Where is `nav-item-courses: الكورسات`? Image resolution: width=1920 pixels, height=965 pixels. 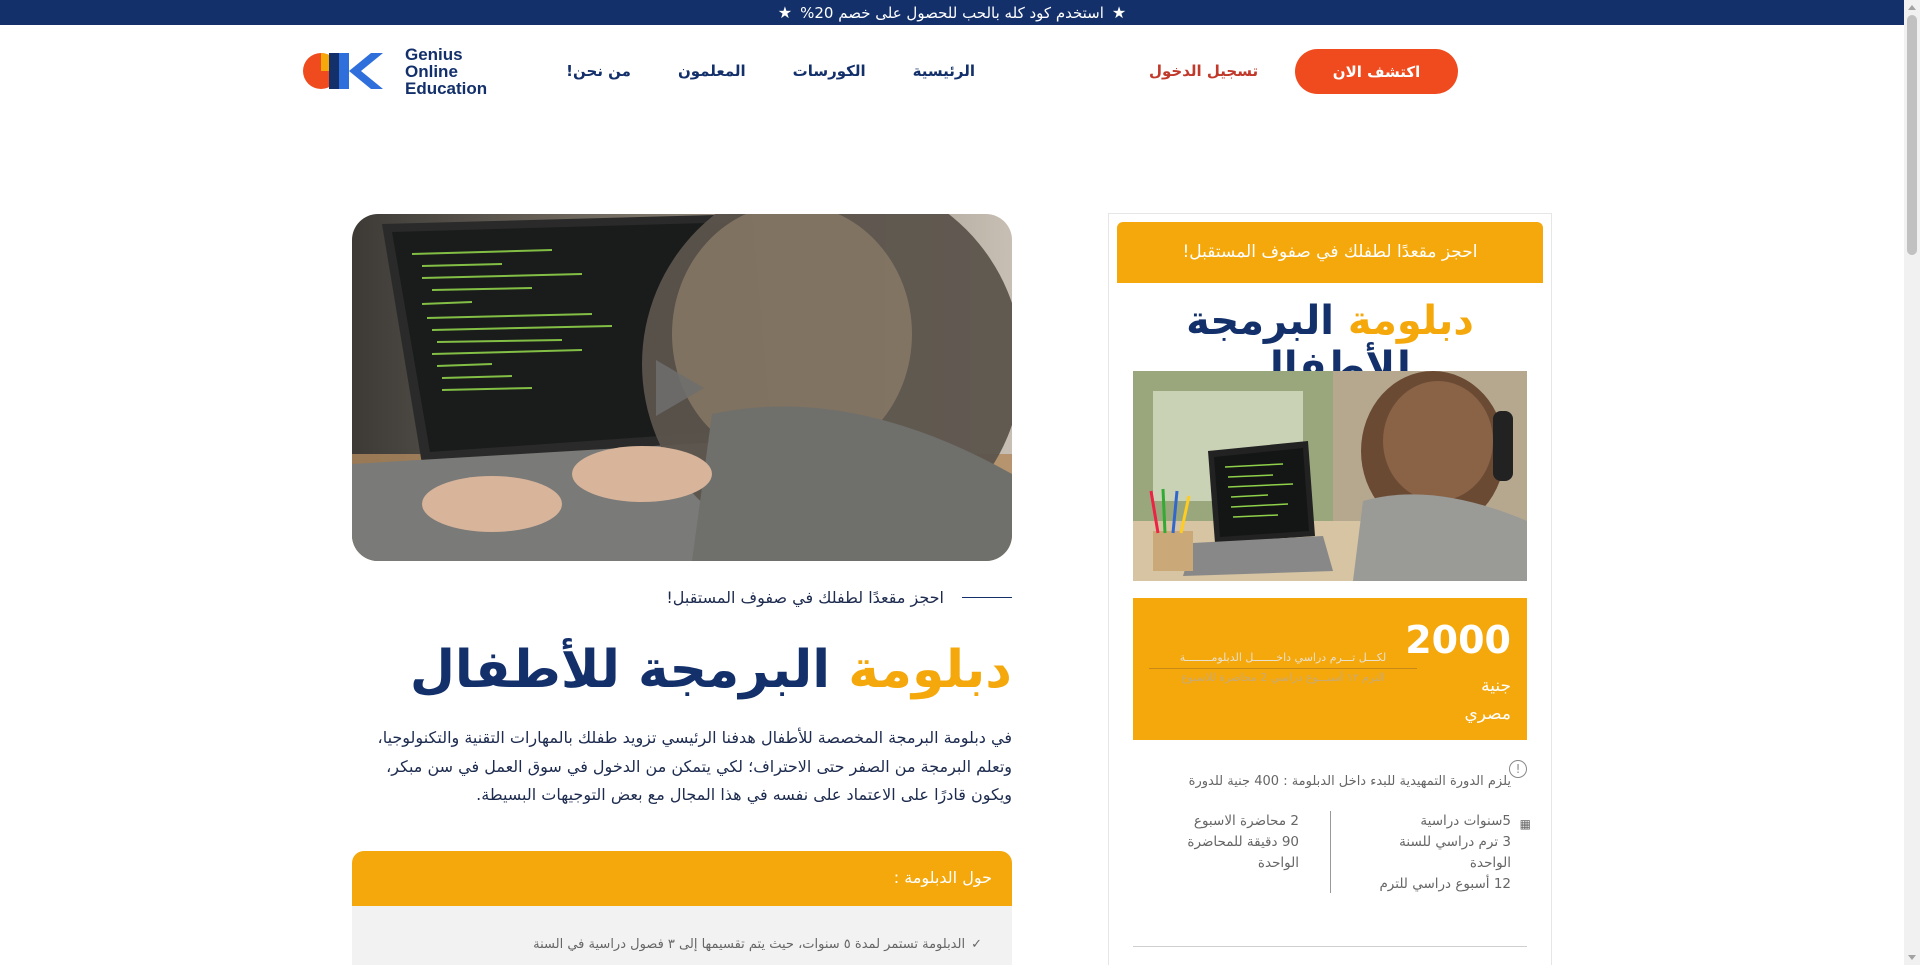
nav-item-courses: الكورسات is located at coordinates (829, 71).